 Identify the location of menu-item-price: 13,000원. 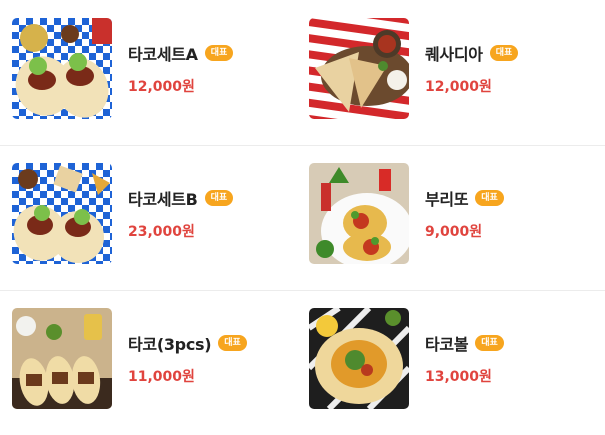
(458, 377).